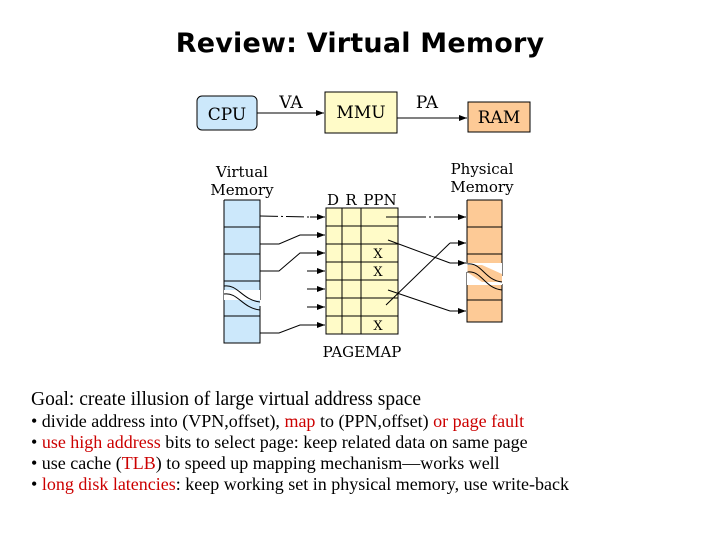  What do you see at coordinates (76, 463) in the screenshot?
I see `bullet-text: • use cache (` at bounding box center [76, 463].